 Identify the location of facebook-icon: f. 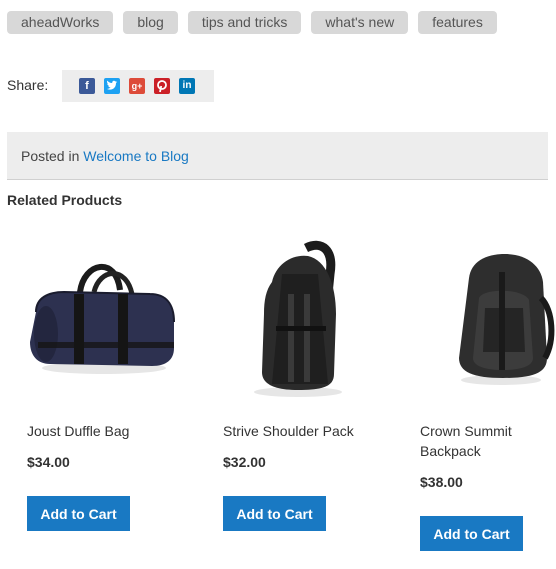
(87, 86).